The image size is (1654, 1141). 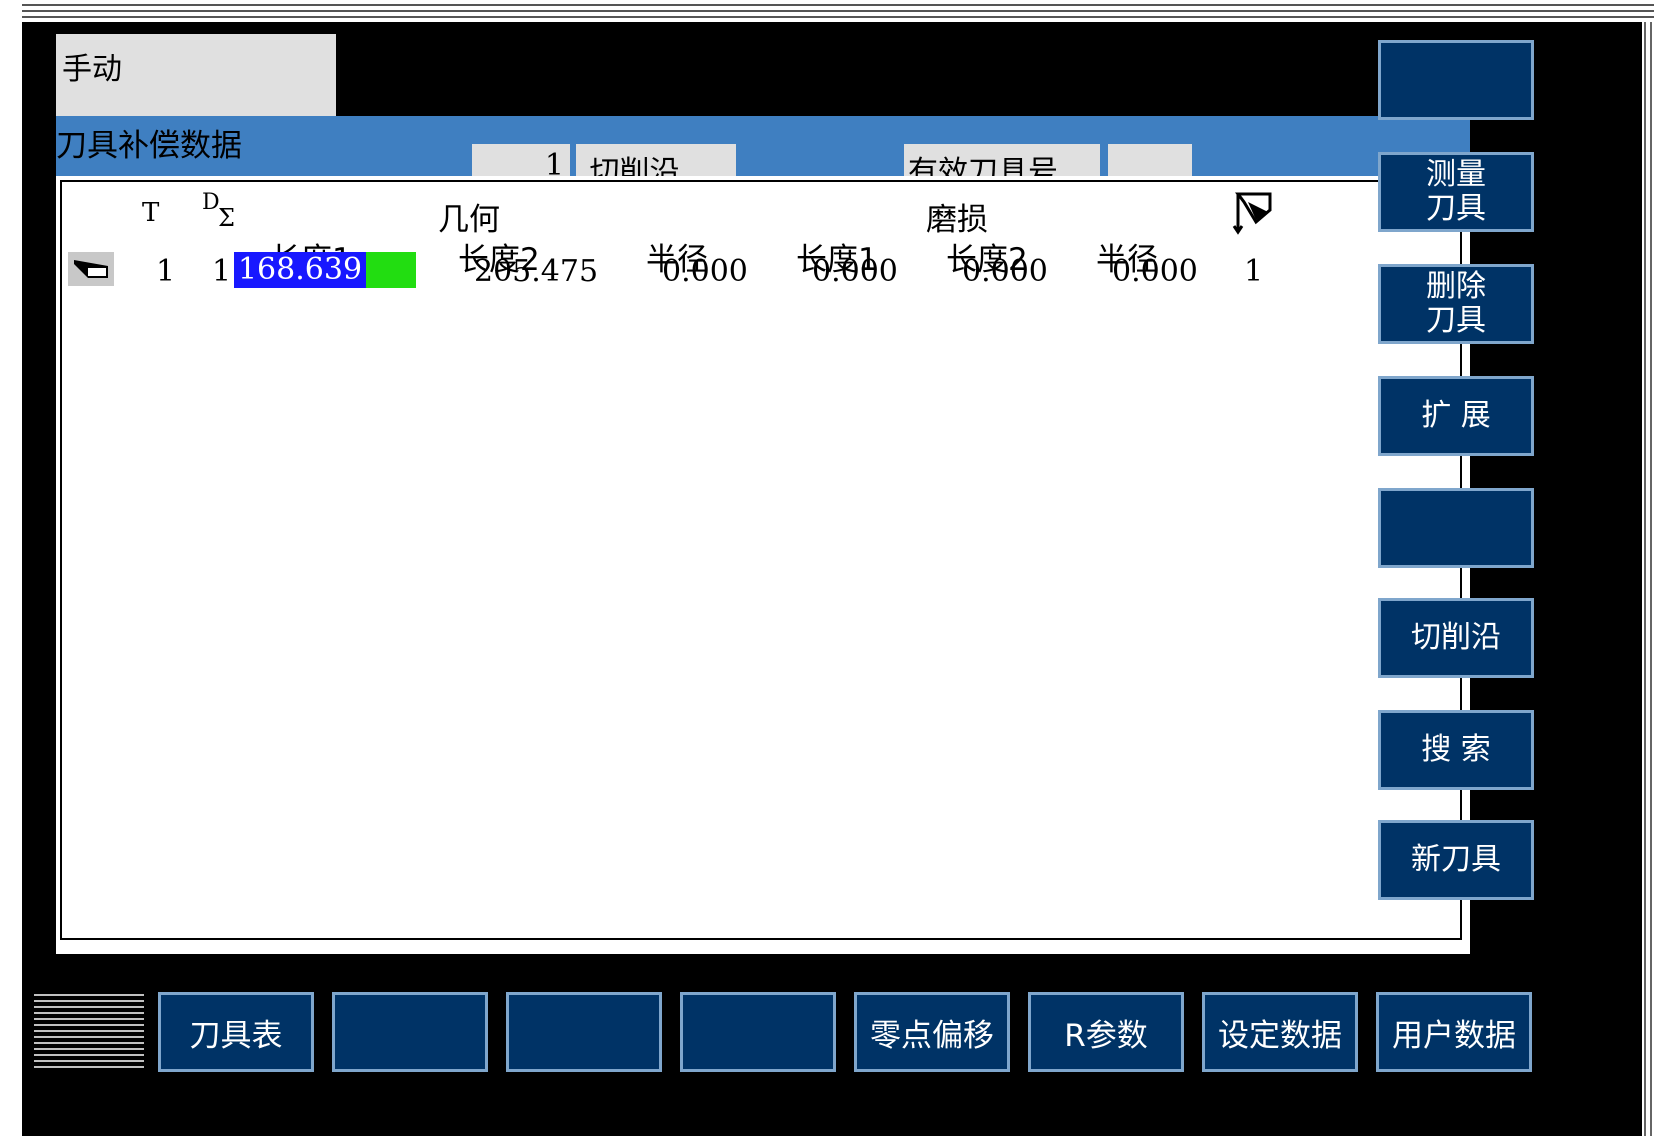 I want to click on group-header-geometry: 几何, so click(x=469, y=220).